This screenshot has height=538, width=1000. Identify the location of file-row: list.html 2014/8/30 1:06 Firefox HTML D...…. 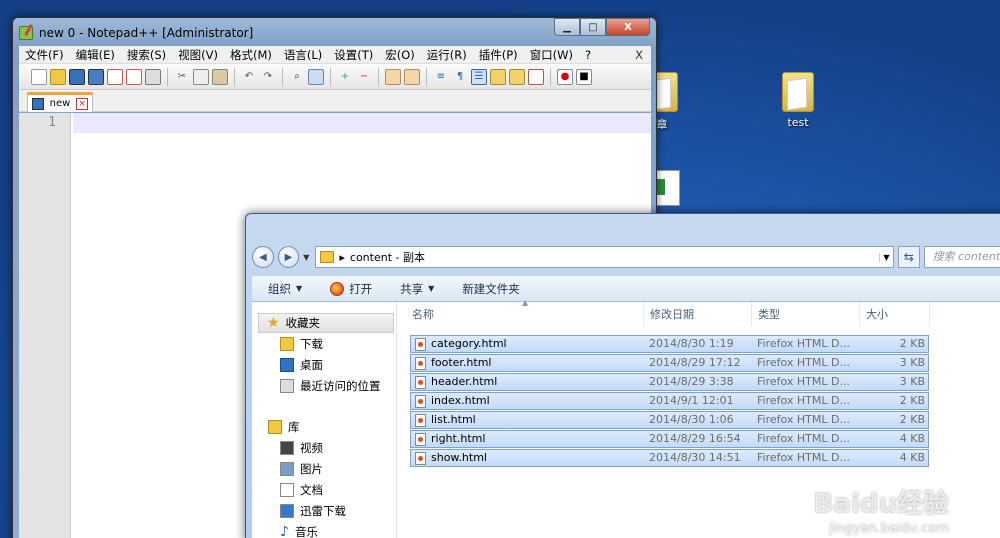
(669, 420).